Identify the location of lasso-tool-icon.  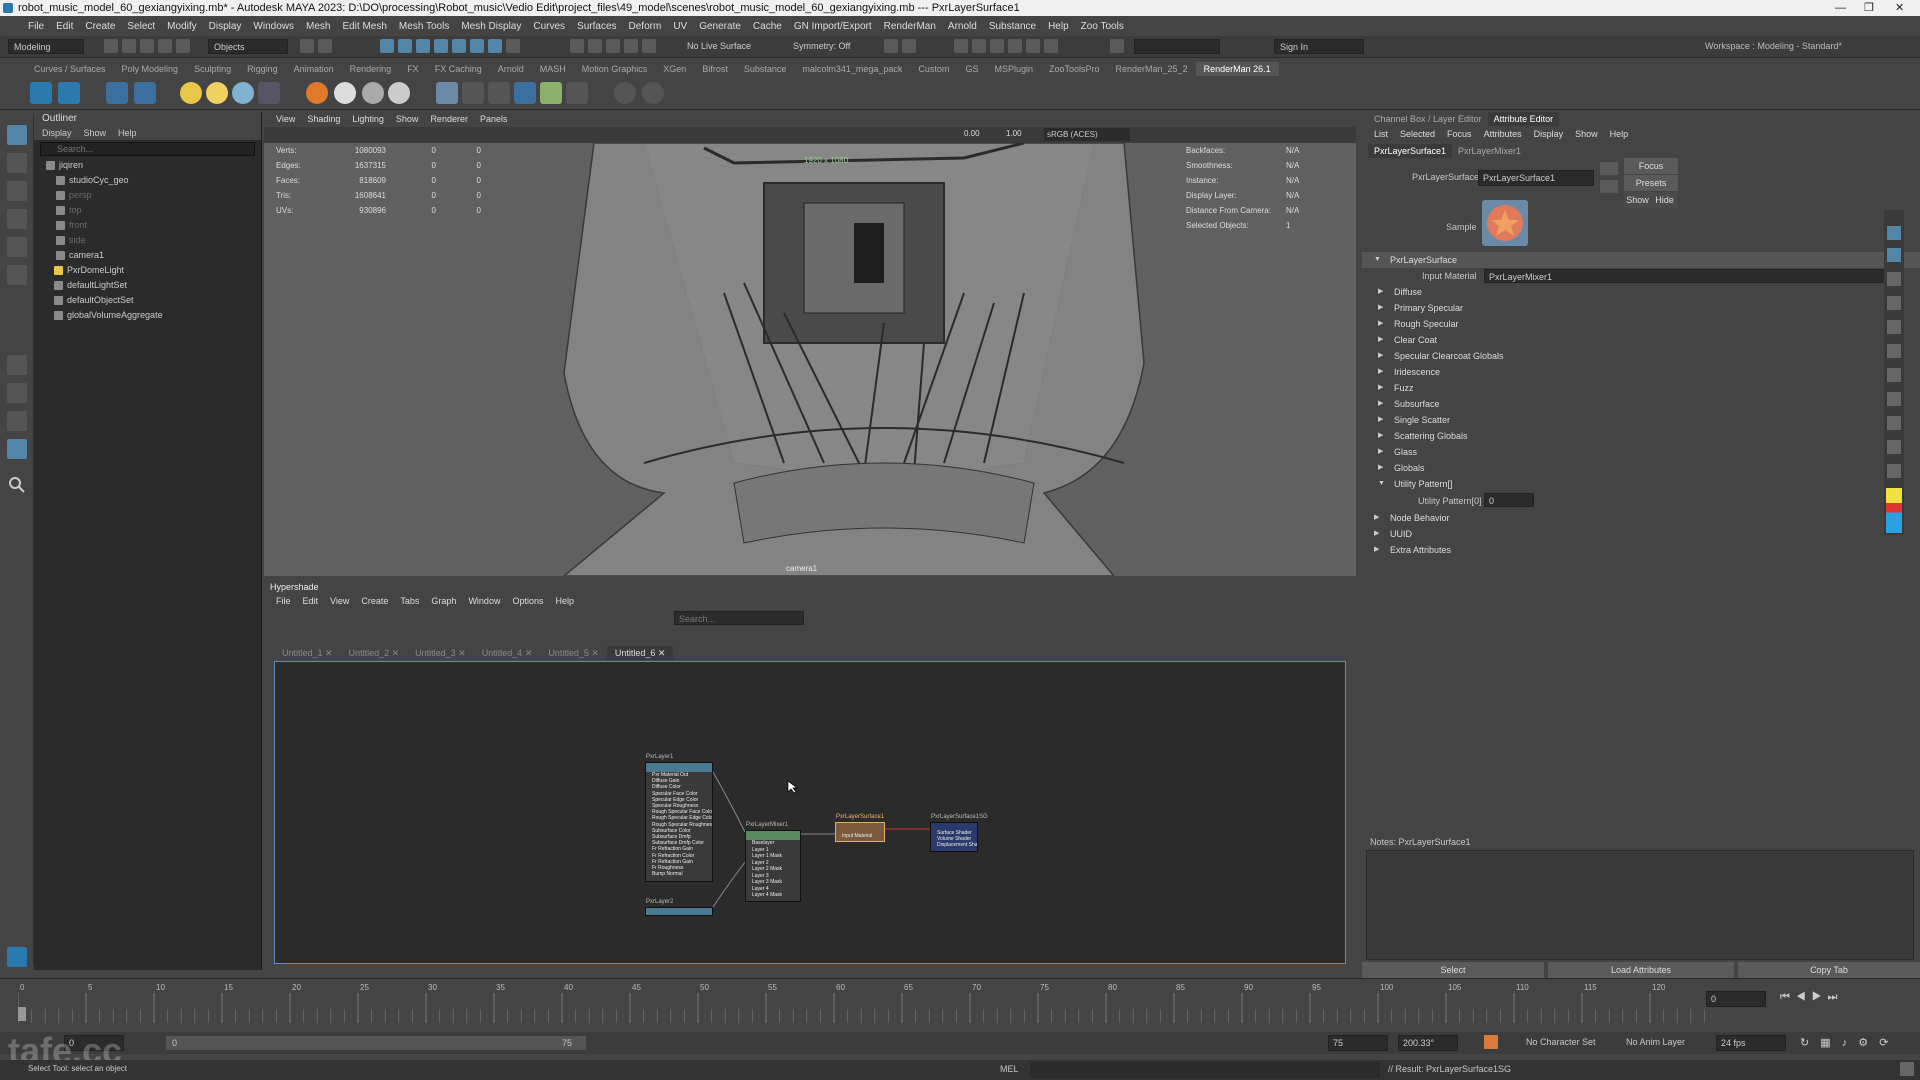
(17, 163).